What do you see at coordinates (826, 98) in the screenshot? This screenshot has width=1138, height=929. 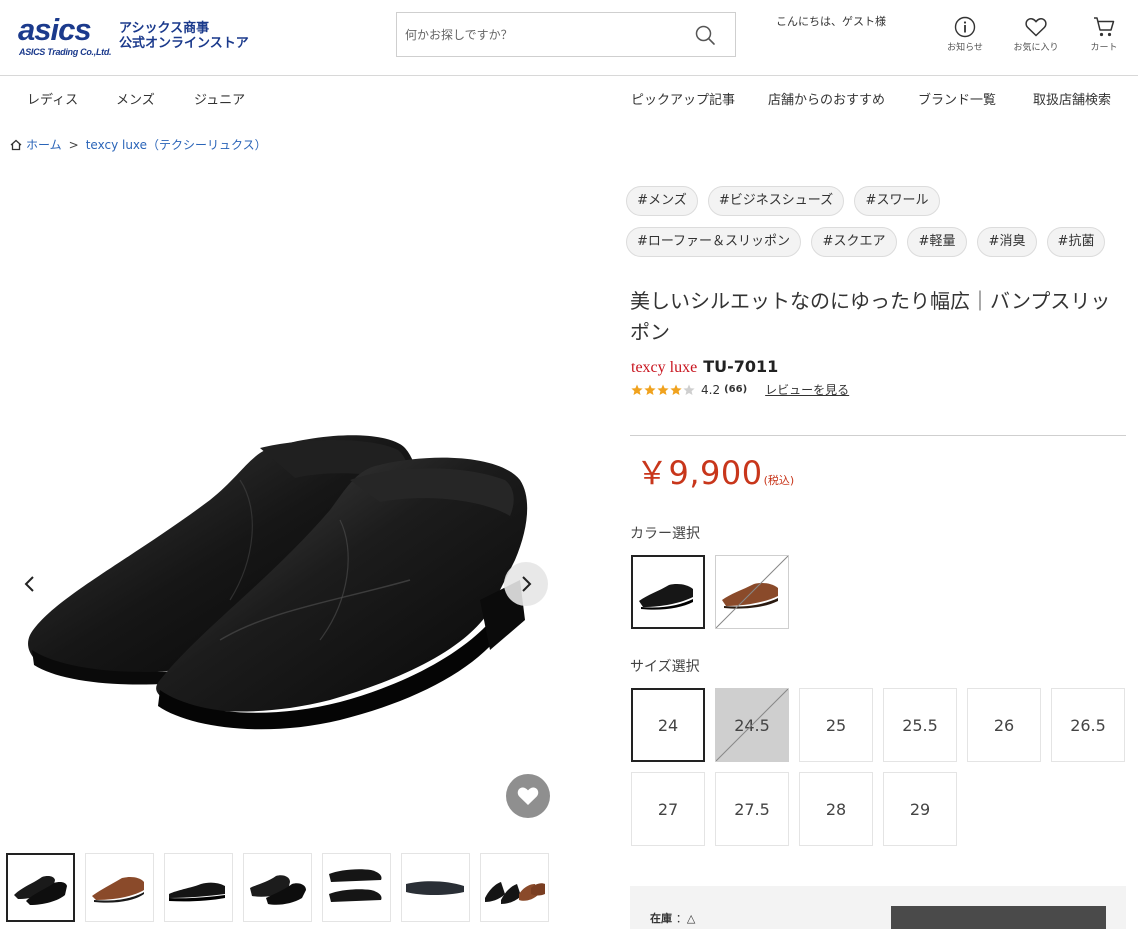 I see `nav-item-store-recommend: 店舗からのおすすめ` at bounding box center [826, 98].